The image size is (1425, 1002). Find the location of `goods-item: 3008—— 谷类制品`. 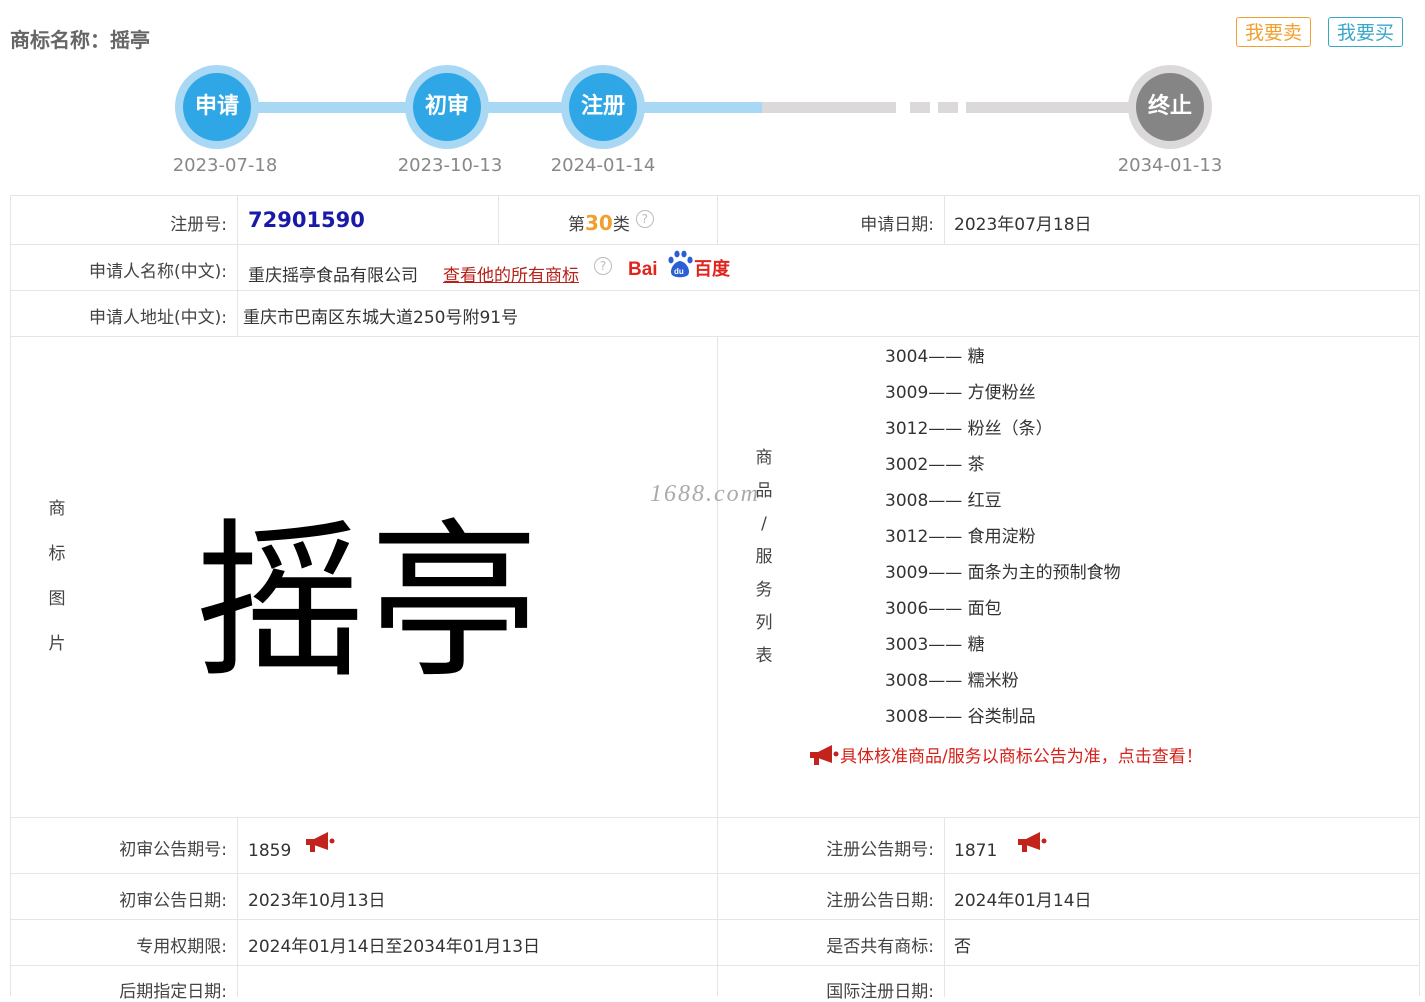

goods-item: 3008—— 谷类制品 is located at coordinates (960, 717).